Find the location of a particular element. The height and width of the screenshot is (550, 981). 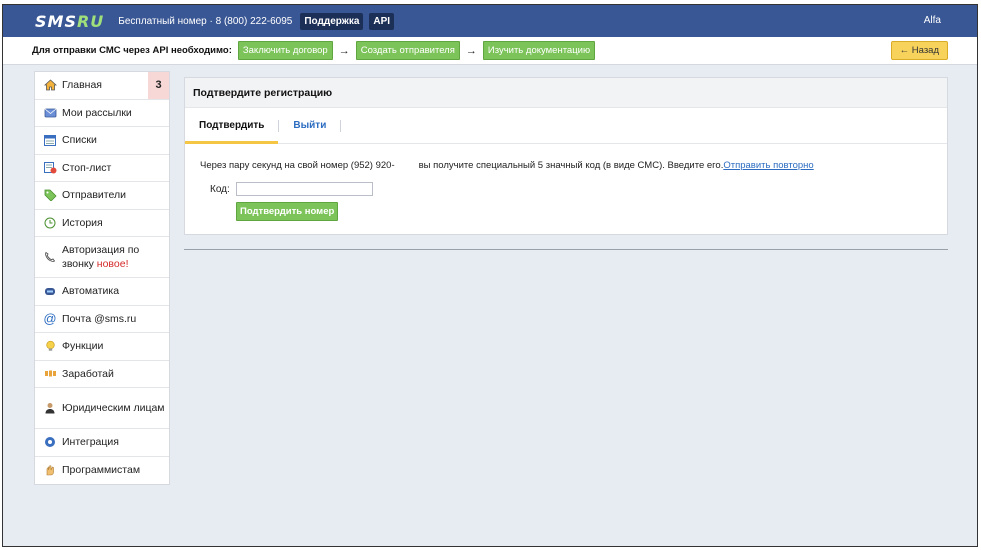

bulb-icon is located at coordinates (50, 346).